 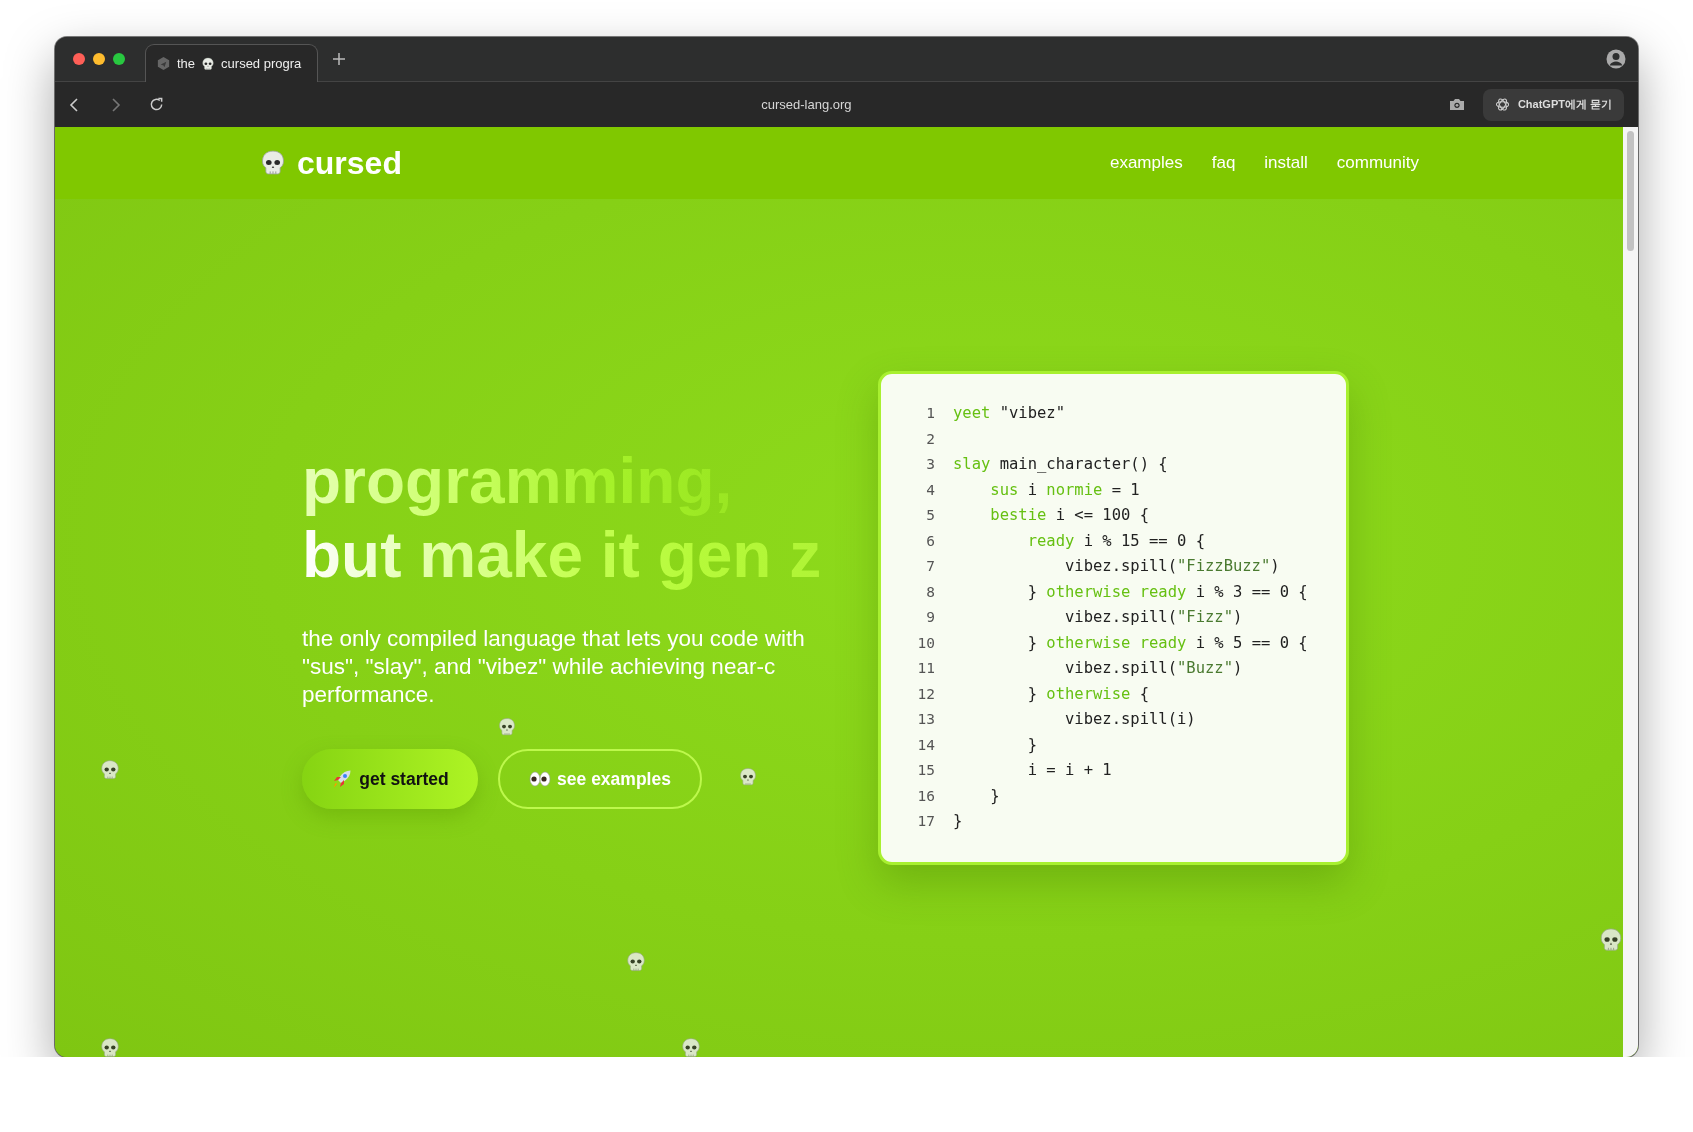 I want to click on line-number: 17, so click(x=925, y=821).